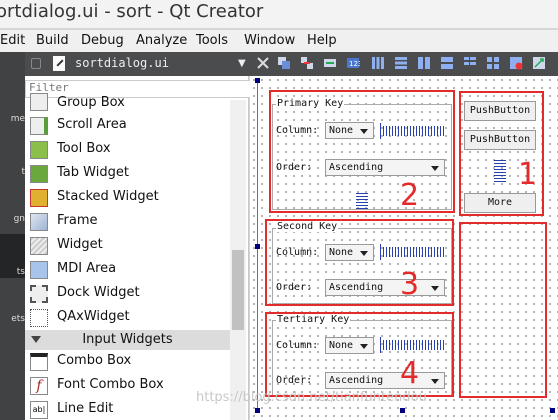  Describe the element at coordinates (39, 410) in the screenshot. I see `line-edit-icon: ab|` at that location.